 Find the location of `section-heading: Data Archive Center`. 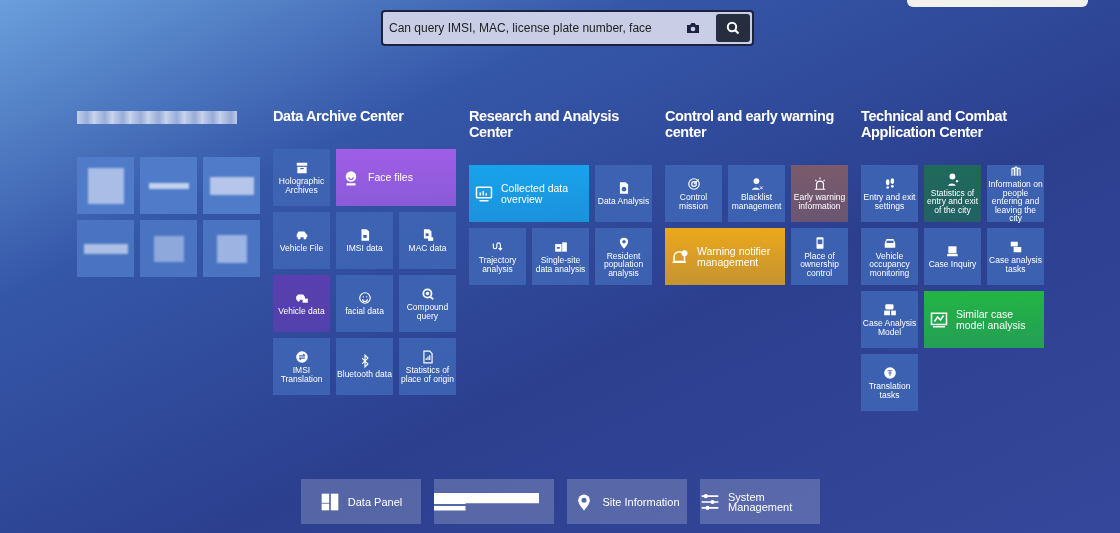

section-heading: Data Archive Center is located at coordinates (339, 116).